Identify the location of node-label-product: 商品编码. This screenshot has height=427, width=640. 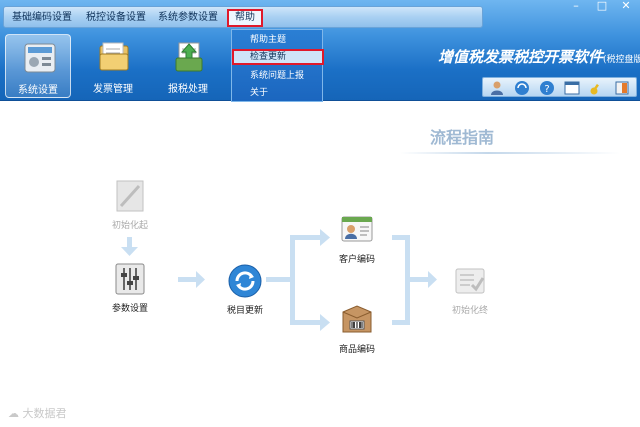
(356, 350).